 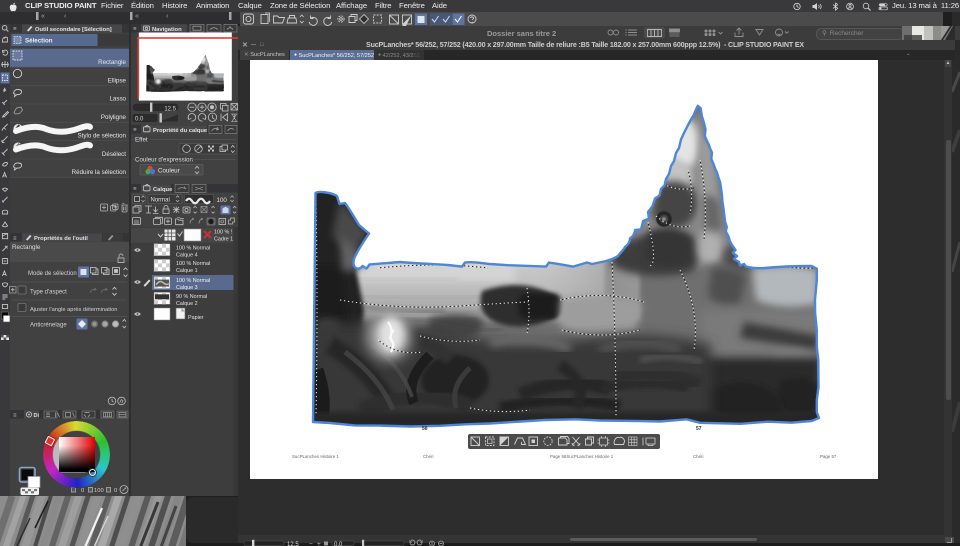 What do you see at coordinates (223, 240) in the screenshot?
I see `svg-text: Cadre 1` at bounding box center [223, 240].